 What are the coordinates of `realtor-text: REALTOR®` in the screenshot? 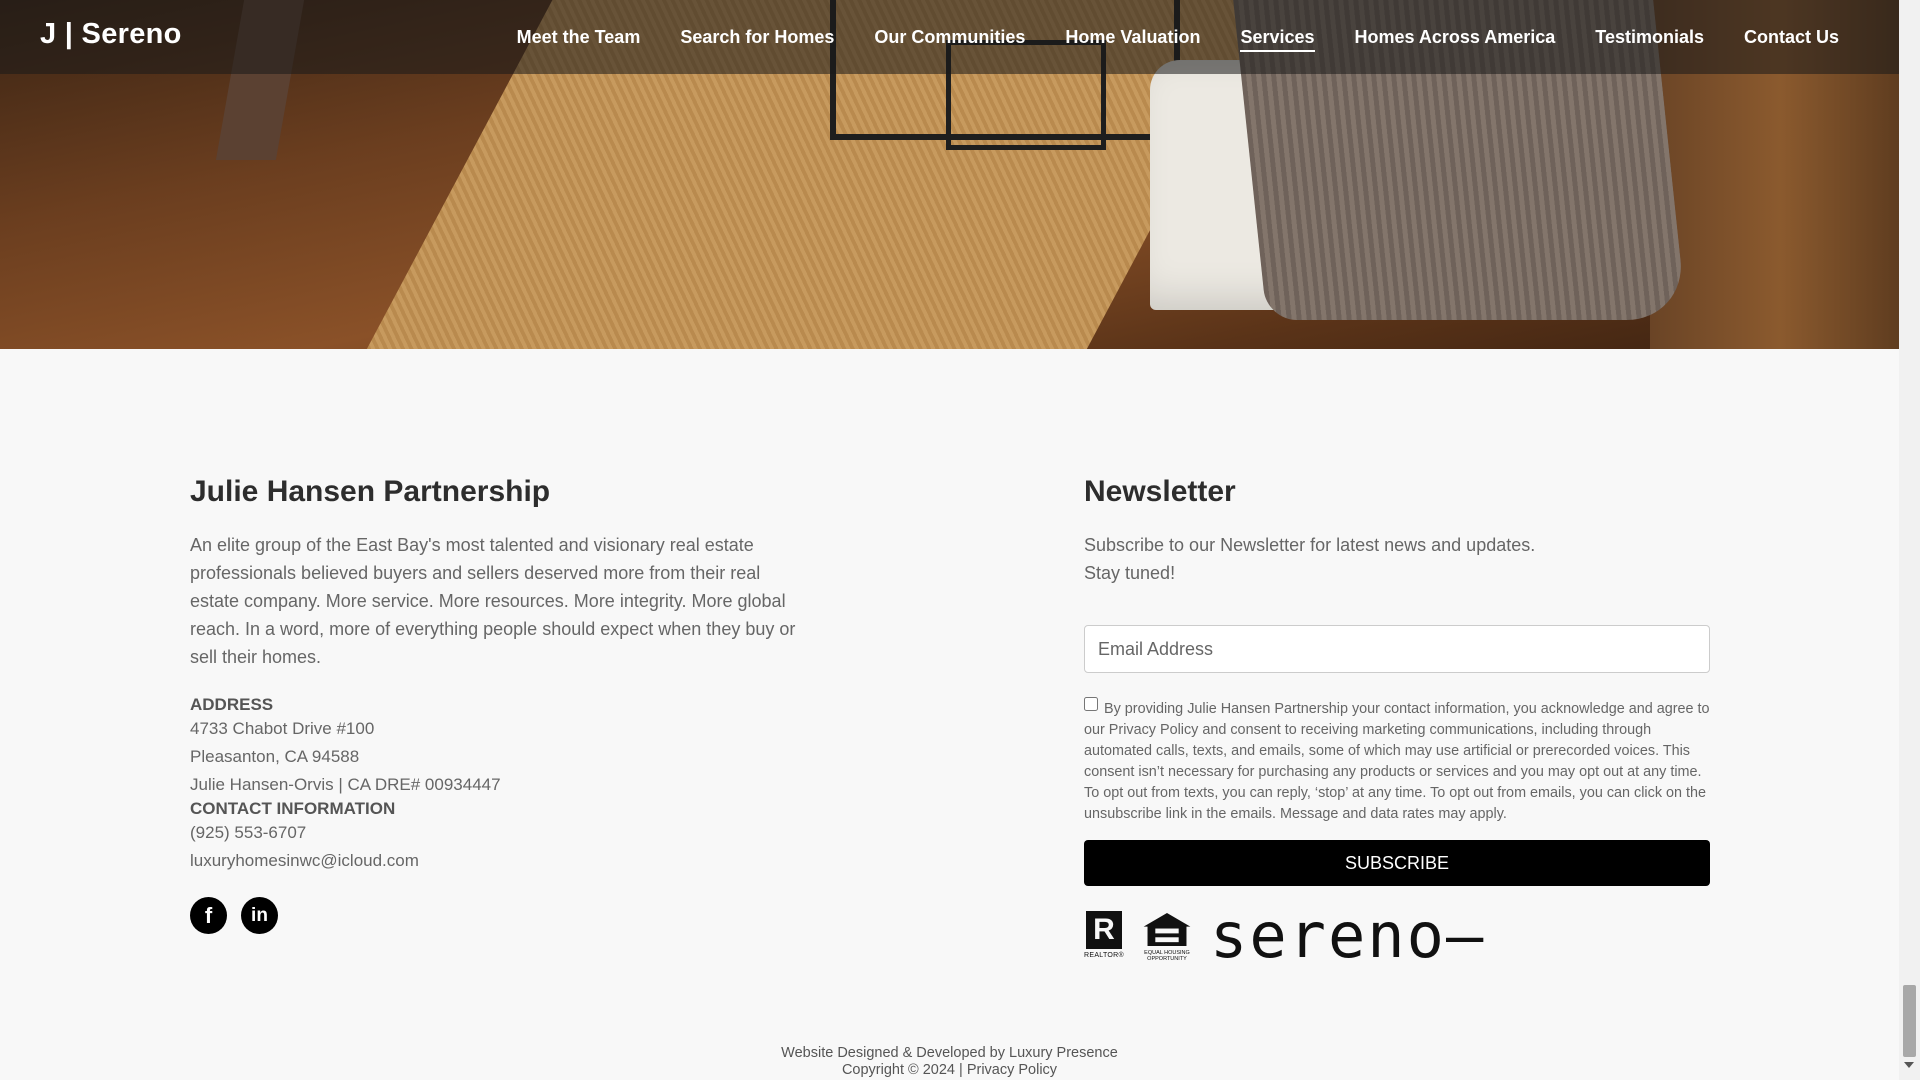 It's located at (1104, 955).